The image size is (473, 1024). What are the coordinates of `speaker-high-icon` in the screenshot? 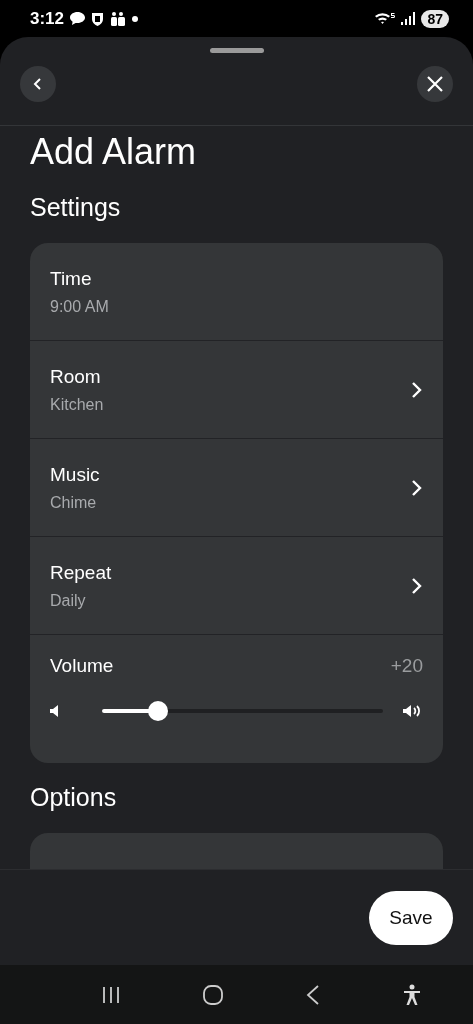 It's located at (413, 711).